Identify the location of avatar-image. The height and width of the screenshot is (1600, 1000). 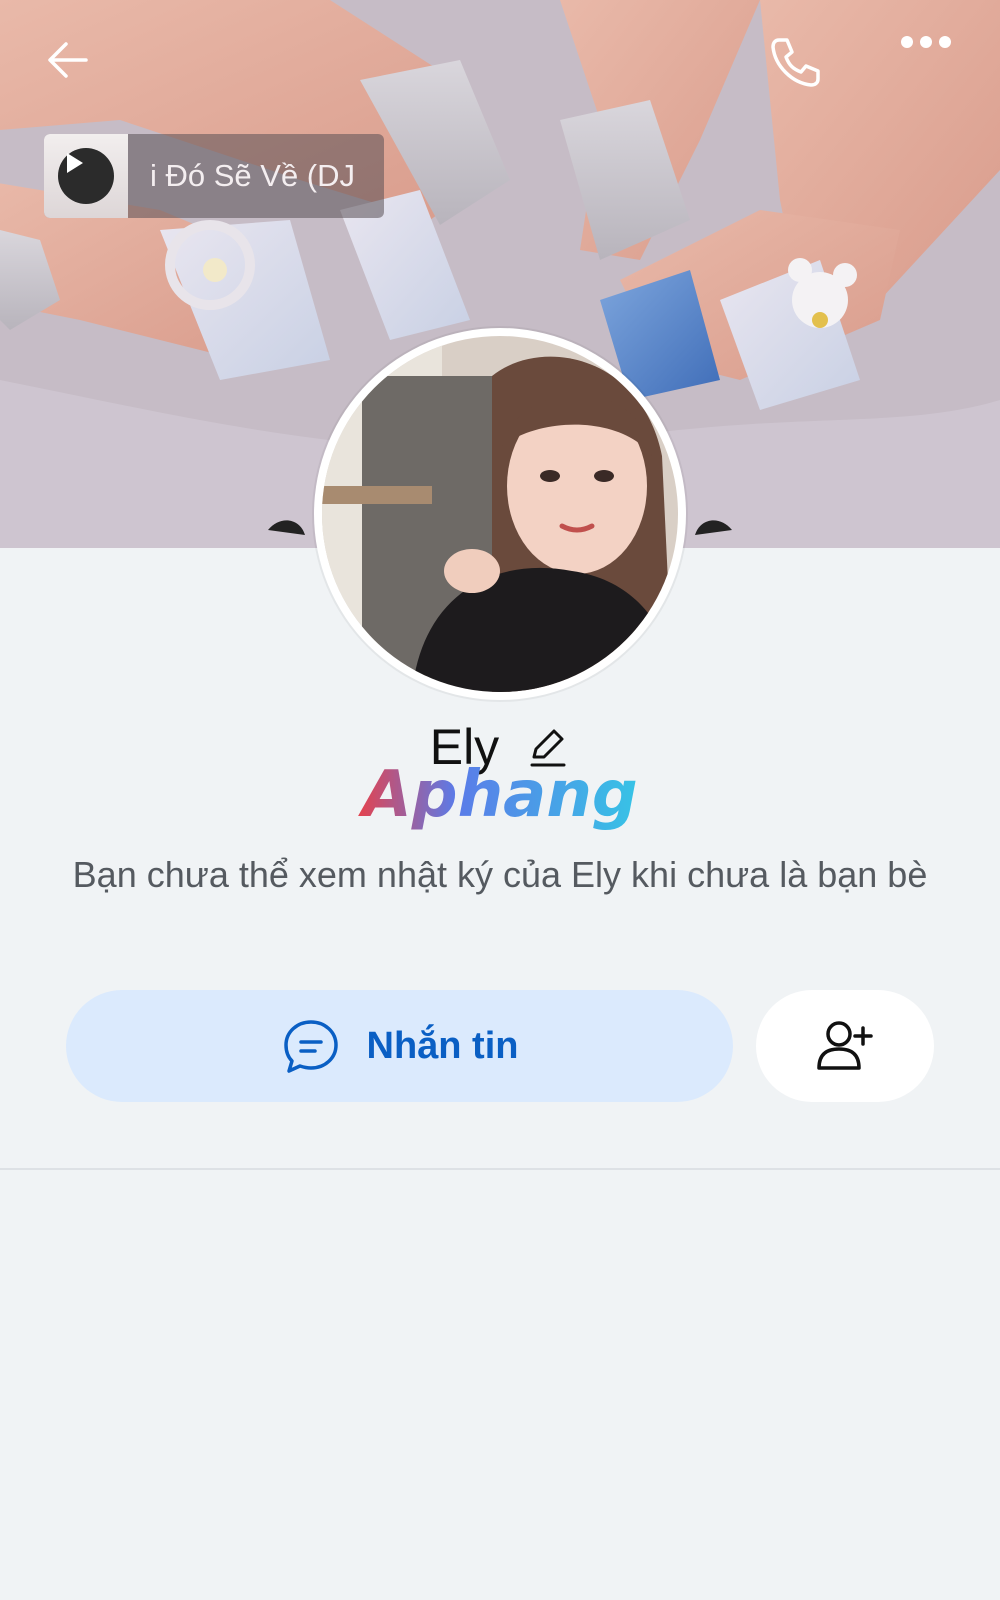
(500, 514).